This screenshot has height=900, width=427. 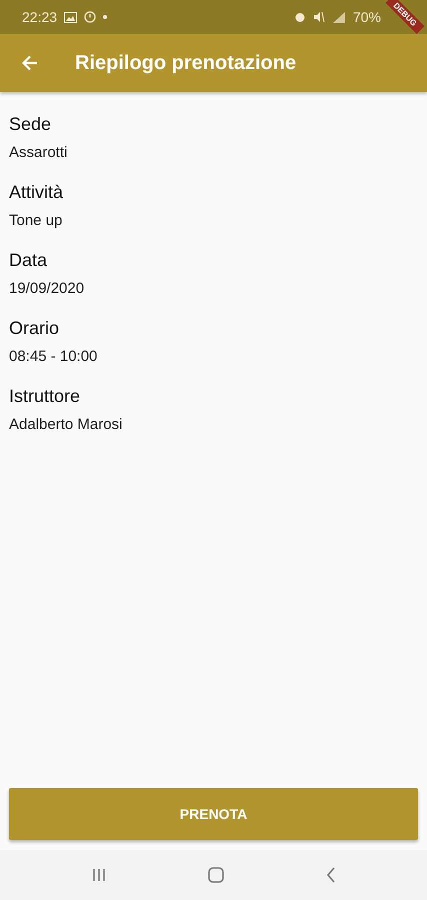 I want to click on field-value: Assarotti, so click(x=38, y=152).